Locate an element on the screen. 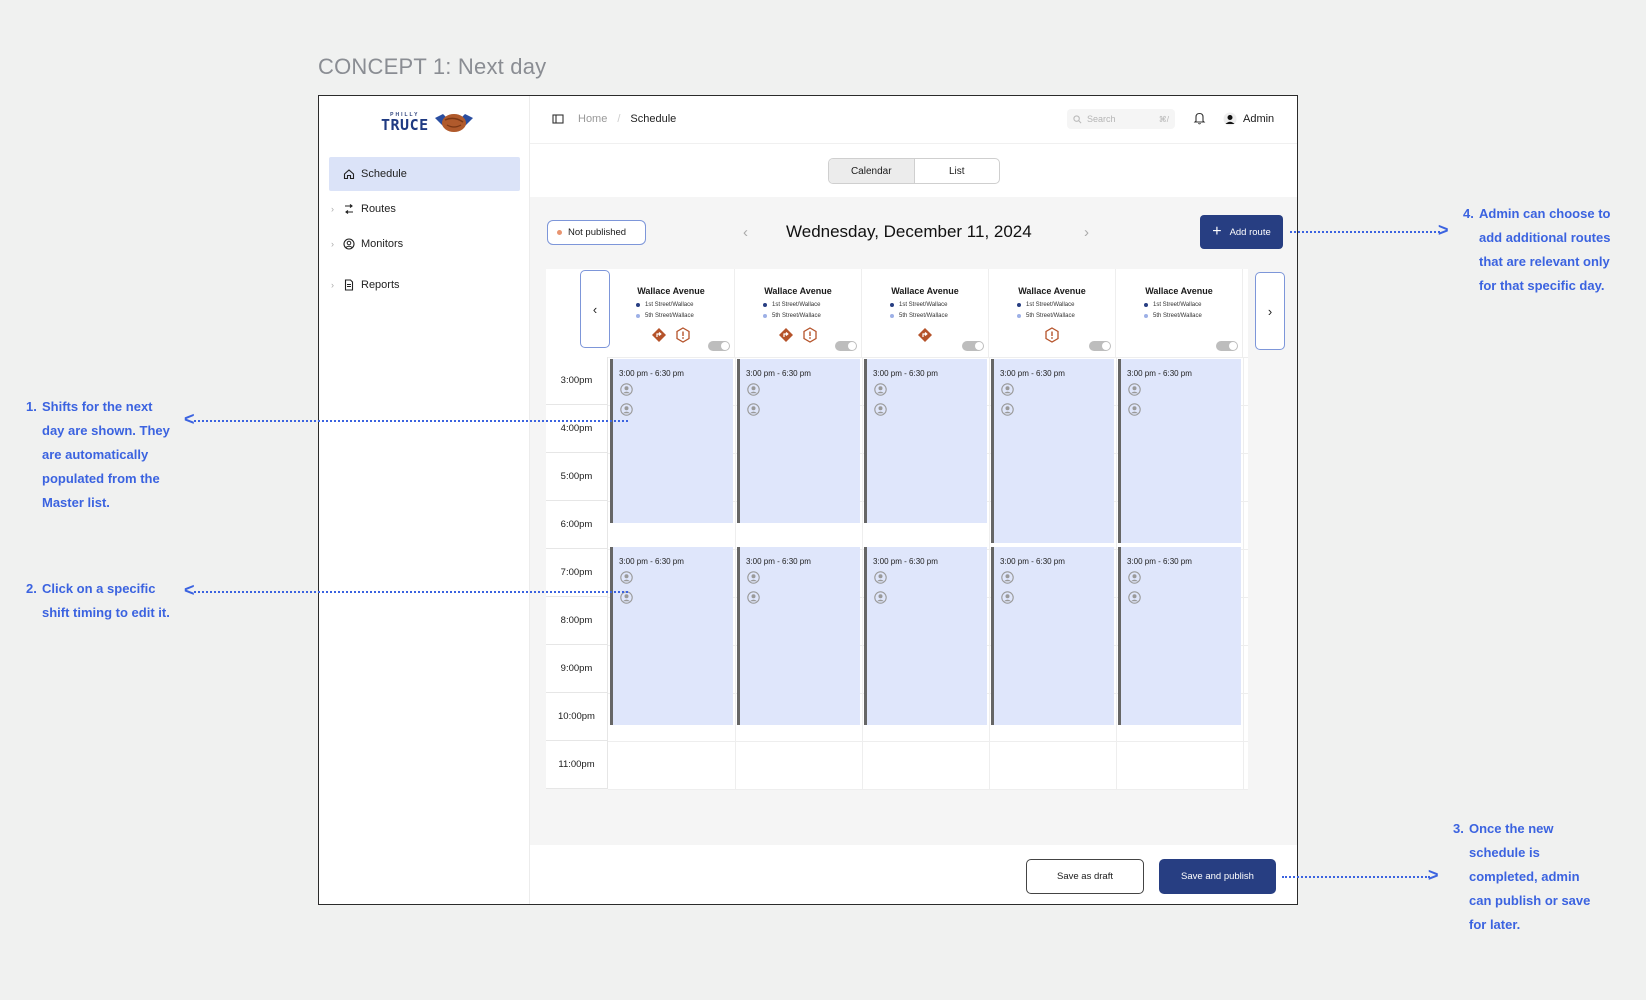 Image resolution: width=1646 pixels, height=1000 pixels. search-input: Search ⌘/ is located at coordinates (1121, 119).